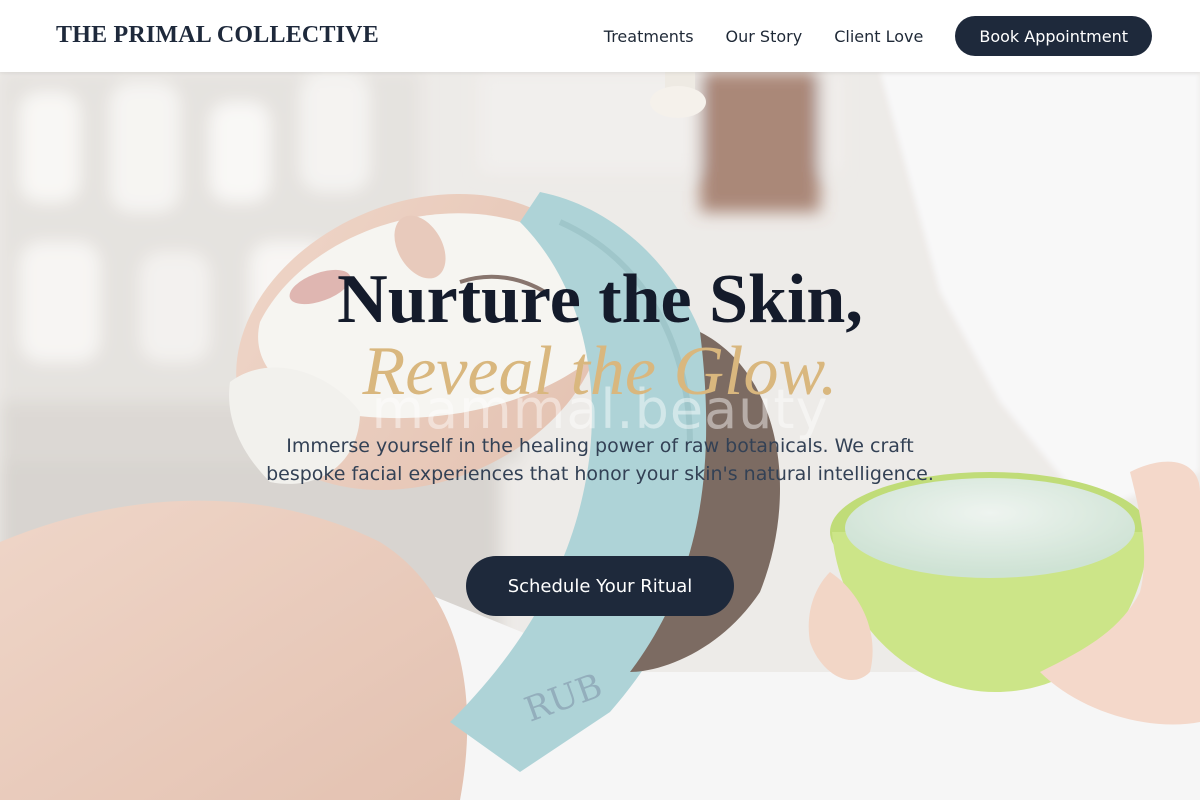  Describe the element at coordinates (649, 36) in the screenshot. I see `nav-link-treatments: Treatments` at that location.